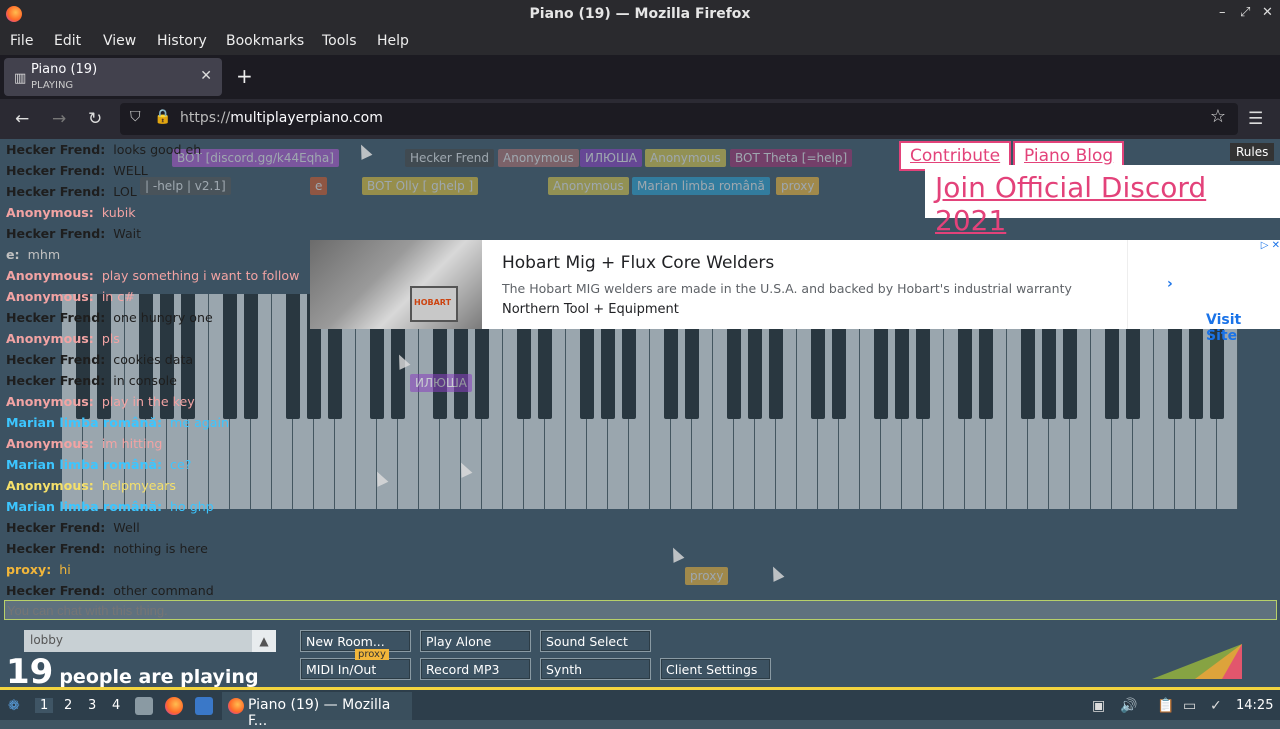  Describe the element at coordinates (1267, 12) in the screenshot. I see `close-icon: ✕` at that location.